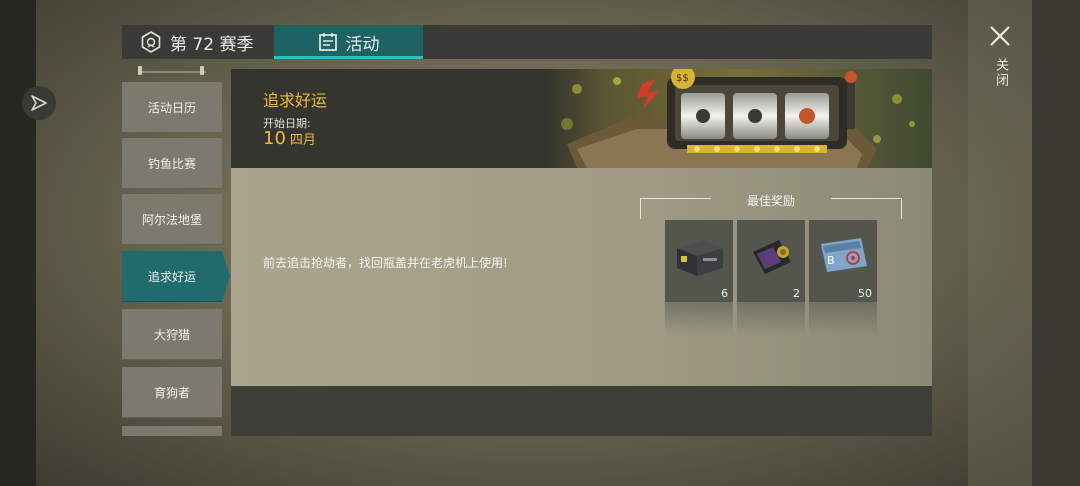 Image resolution: width=1080 pixels, height=486 pixels. Describe the element at coordinates (844, 255) in the screenshot. I see `biohazard-keycard-icon: B` at that location.